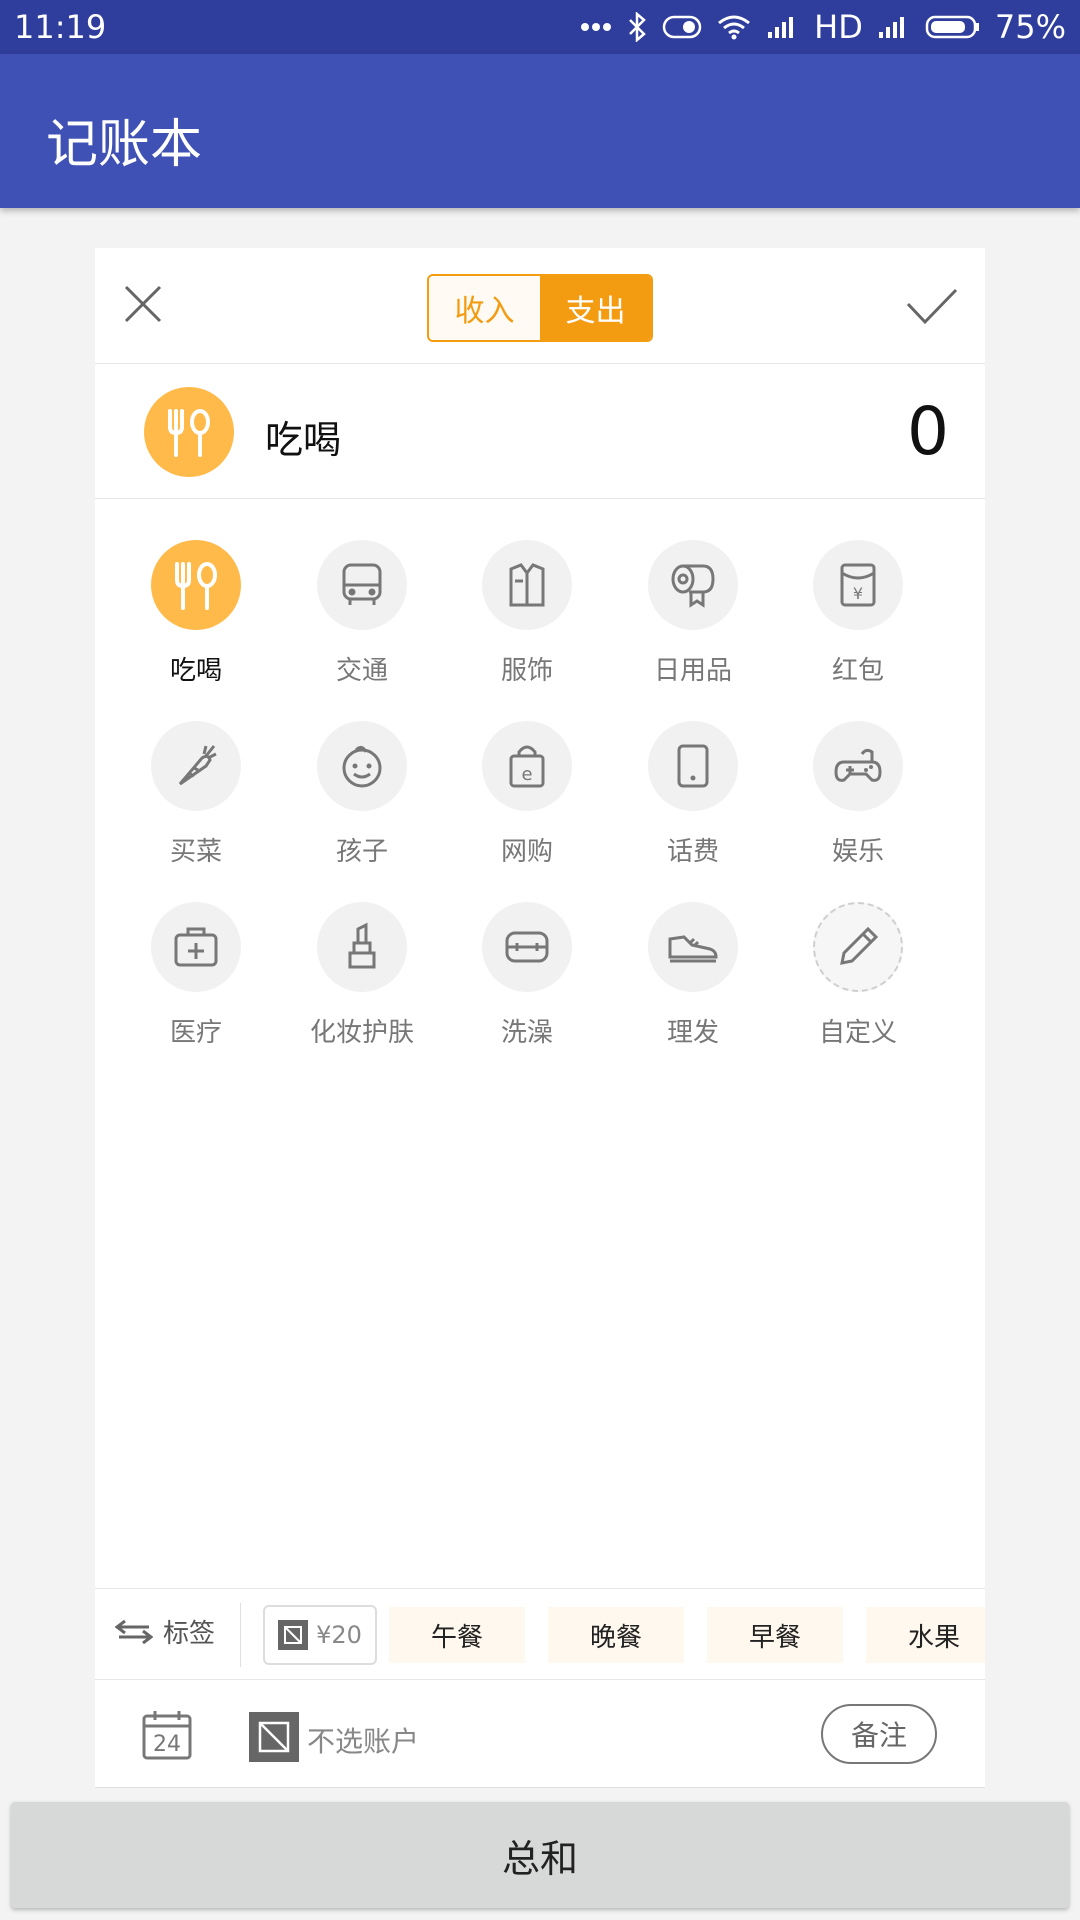  Describe the element at coordinates (693, 766) in the screenshot. I see `phone-icon` at that location.